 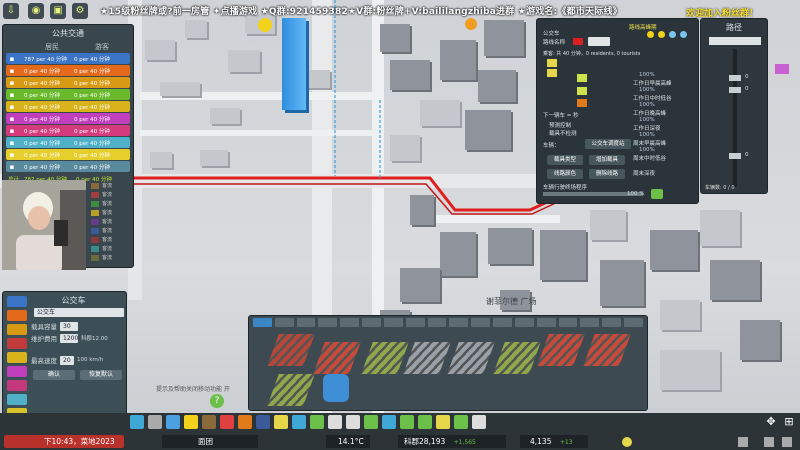 I want to click on money-icon, so click(x=425, y=422).